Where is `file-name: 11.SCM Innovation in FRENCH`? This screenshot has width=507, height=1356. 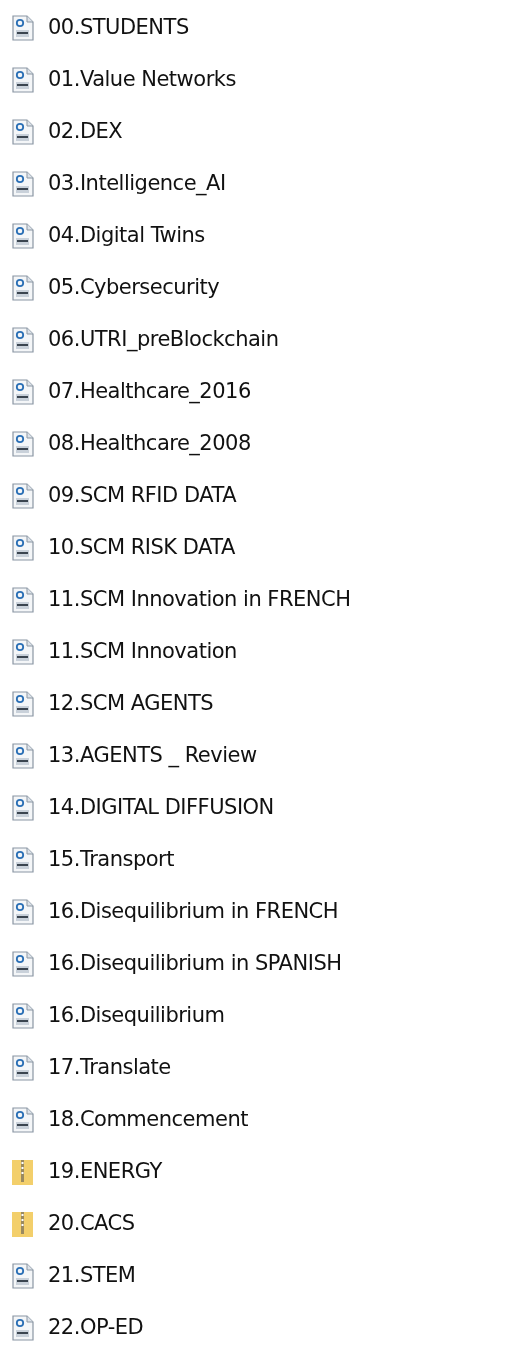 file-name: 11.SCM Innovation in FRENCH is located at coordinates (199, 600).